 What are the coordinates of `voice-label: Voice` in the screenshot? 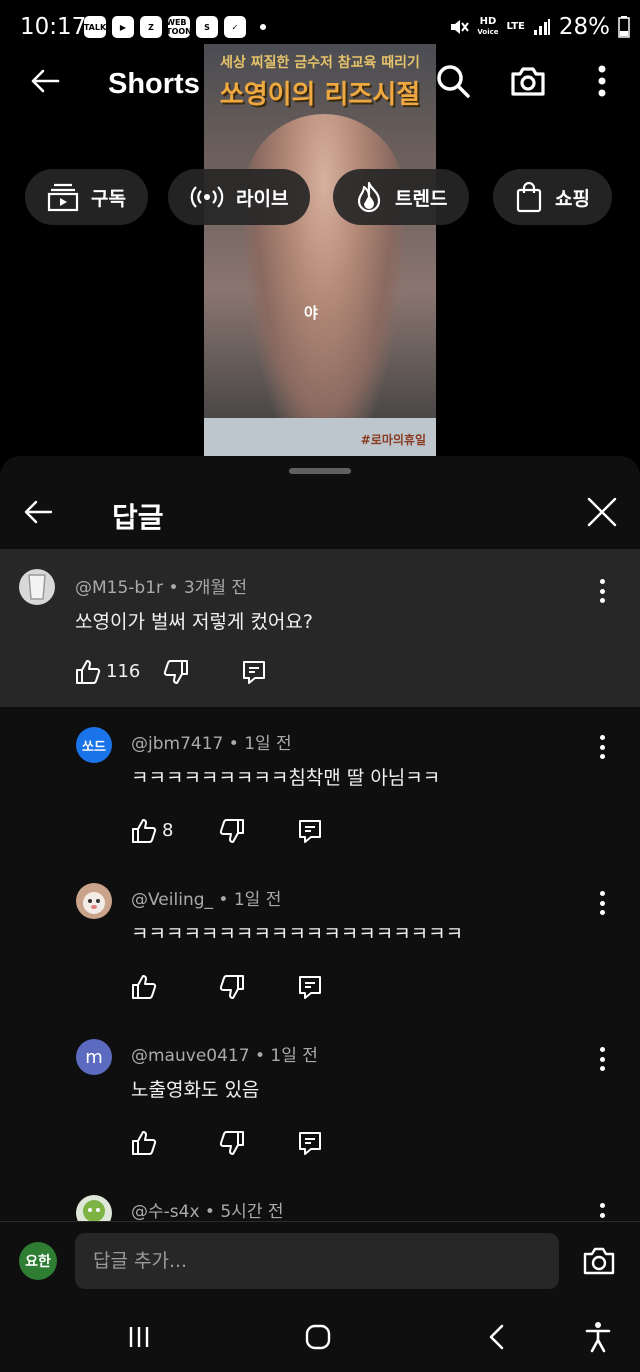 It's located at (488, 32).